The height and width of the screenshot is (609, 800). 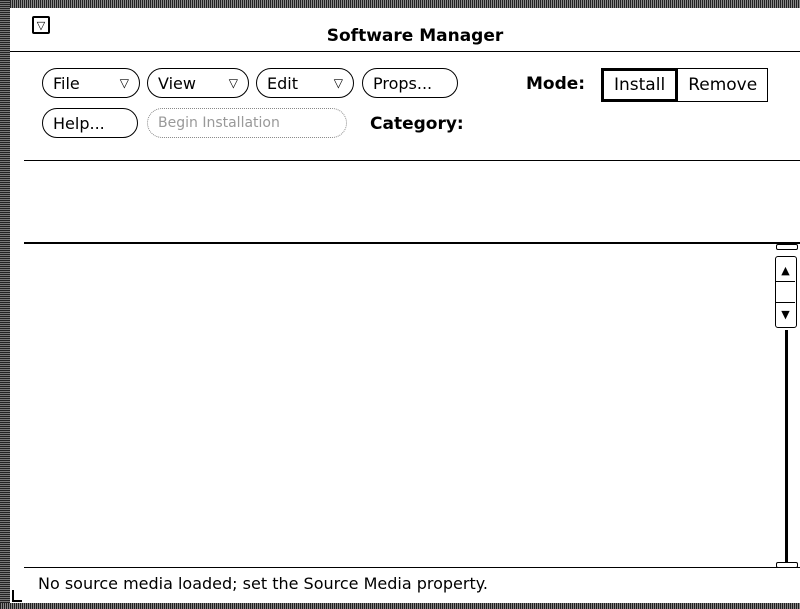 What do you see at coordinates (556, 84) in the screenshot?
I see `mode-label: Mode:` at bounding box center [556, 84].